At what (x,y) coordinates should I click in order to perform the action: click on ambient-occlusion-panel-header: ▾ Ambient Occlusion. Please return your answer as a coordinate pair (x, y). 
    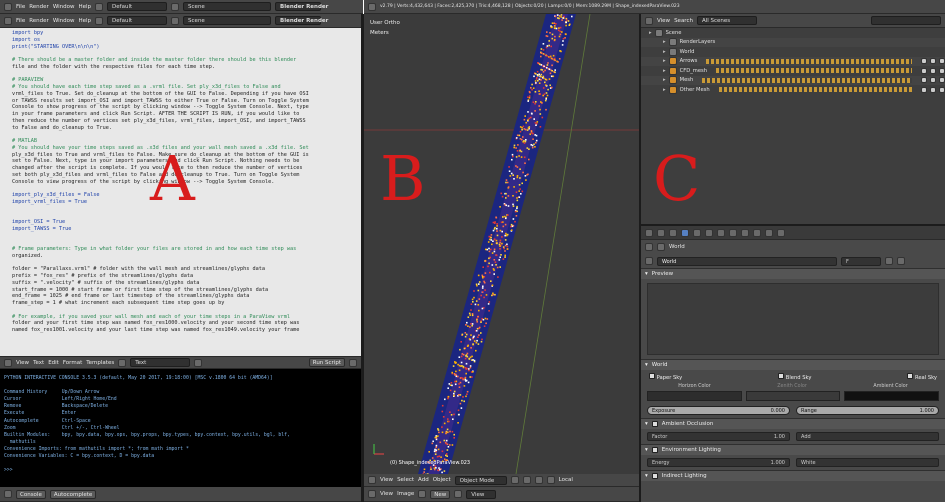
    Looking at the image, I should click on (793, 423).